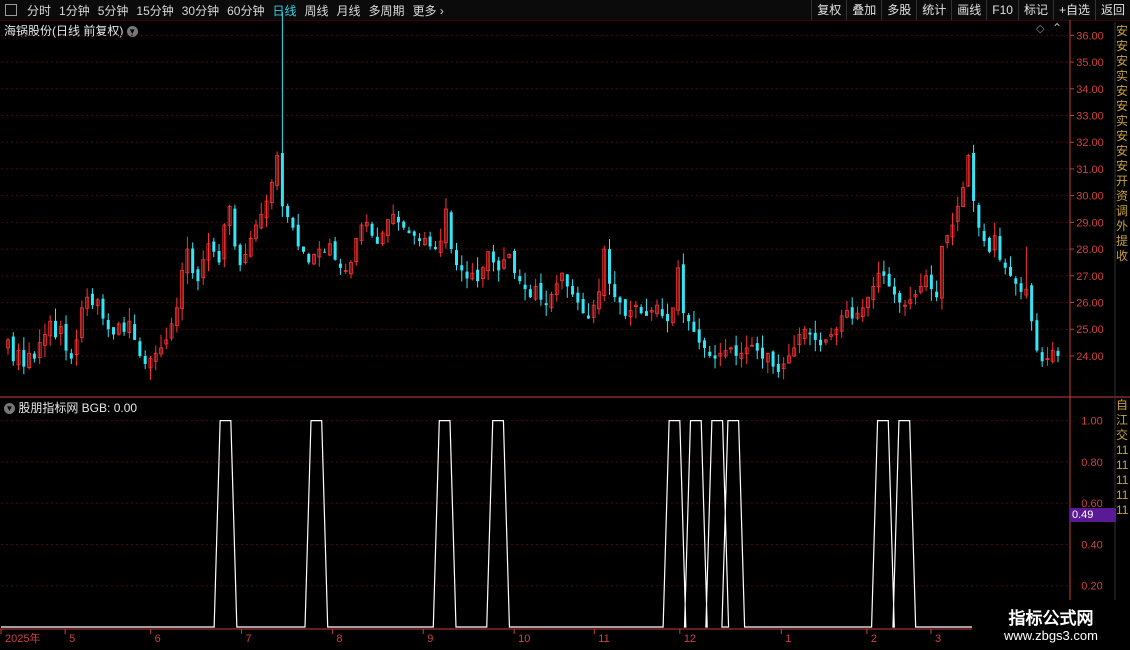 The image size is (1130, 650). What do you see at coordinates (1090, 357) in the screenshot?
I see `price-tick-label: 24.00` at bounding box center [1090, 357].